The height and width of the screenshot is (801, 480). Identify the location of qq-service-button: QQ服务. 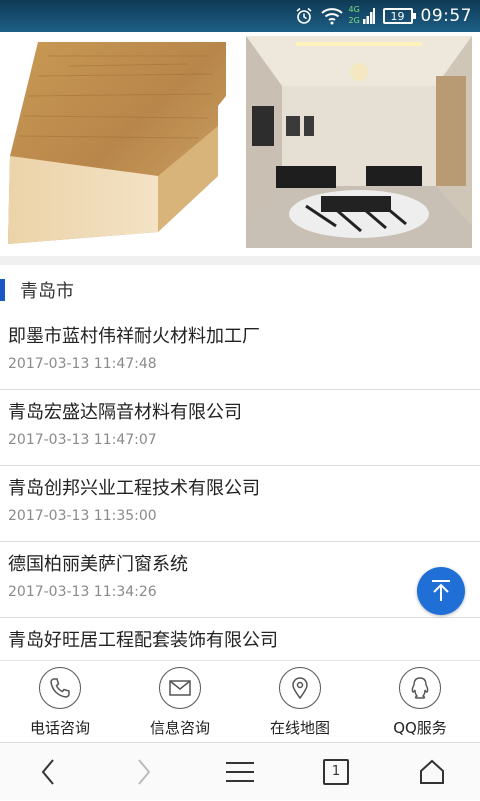
(420, 701).